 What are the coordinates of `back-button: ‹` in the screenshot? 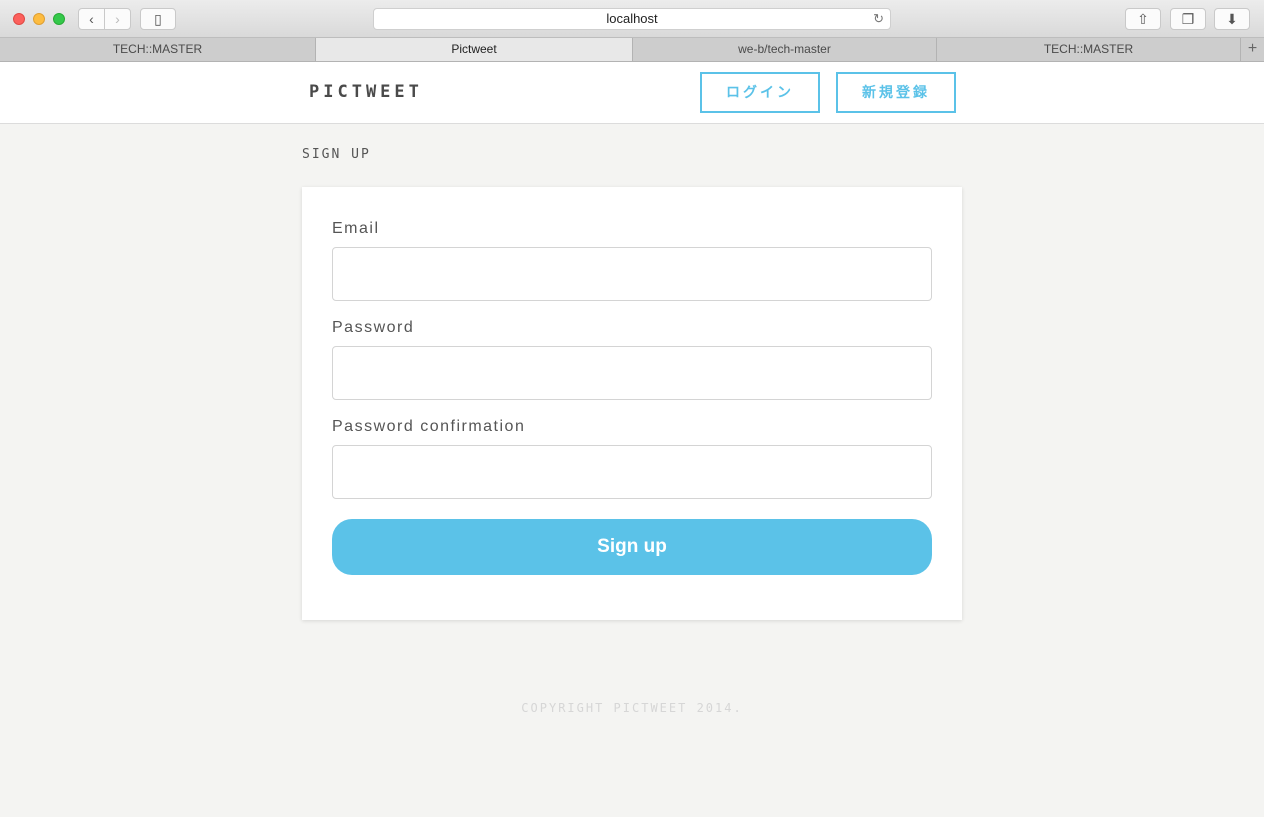 It's located at (91, 19).